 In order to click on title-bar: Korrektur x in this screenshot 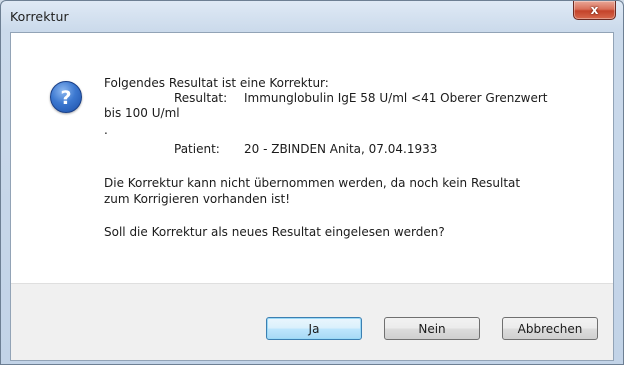, I will do `click(312, 16)`.